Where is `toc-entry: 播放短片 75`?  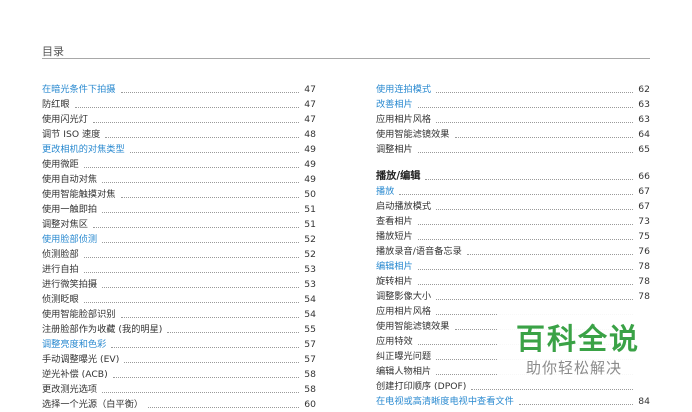 toc-entry: 播放短片 75 is located at coordinates (513, 236).